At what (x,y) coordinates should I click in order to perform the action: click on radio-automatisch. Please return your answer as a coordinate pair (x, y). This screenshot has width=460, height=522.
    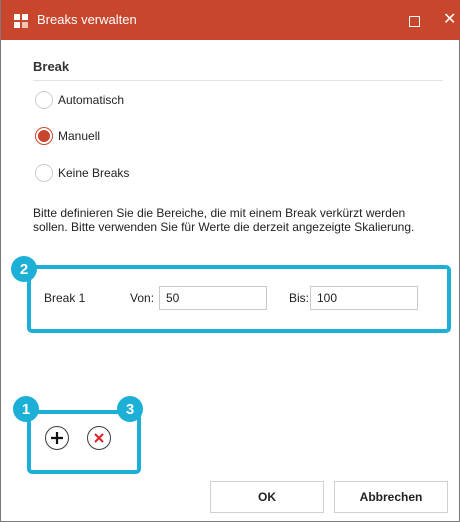
    Looking at the image, I should click on (44, 100).